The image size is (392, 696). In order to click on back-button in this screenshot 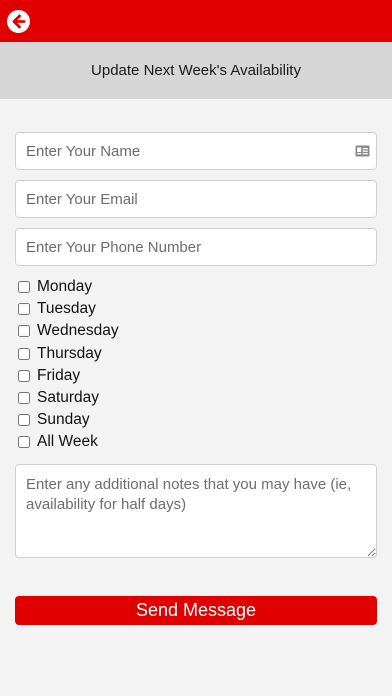, I will do `click(18, 21)`.